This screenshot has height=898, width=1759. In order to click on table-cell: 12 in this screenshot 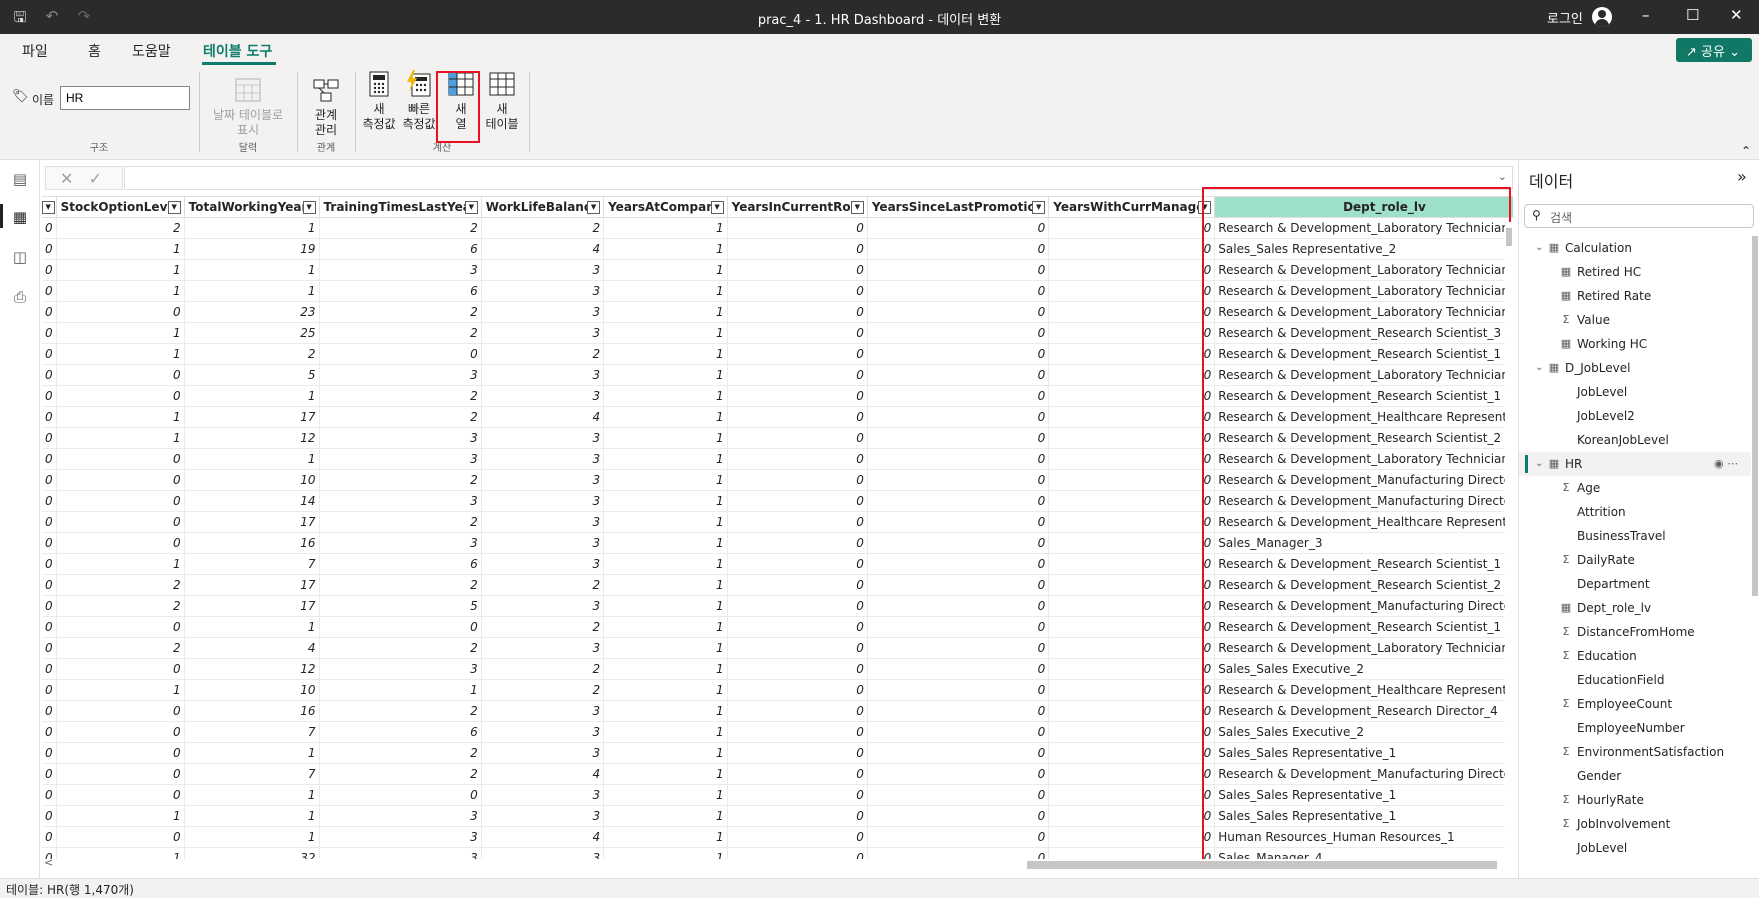, I will do `click(251, 438)`.